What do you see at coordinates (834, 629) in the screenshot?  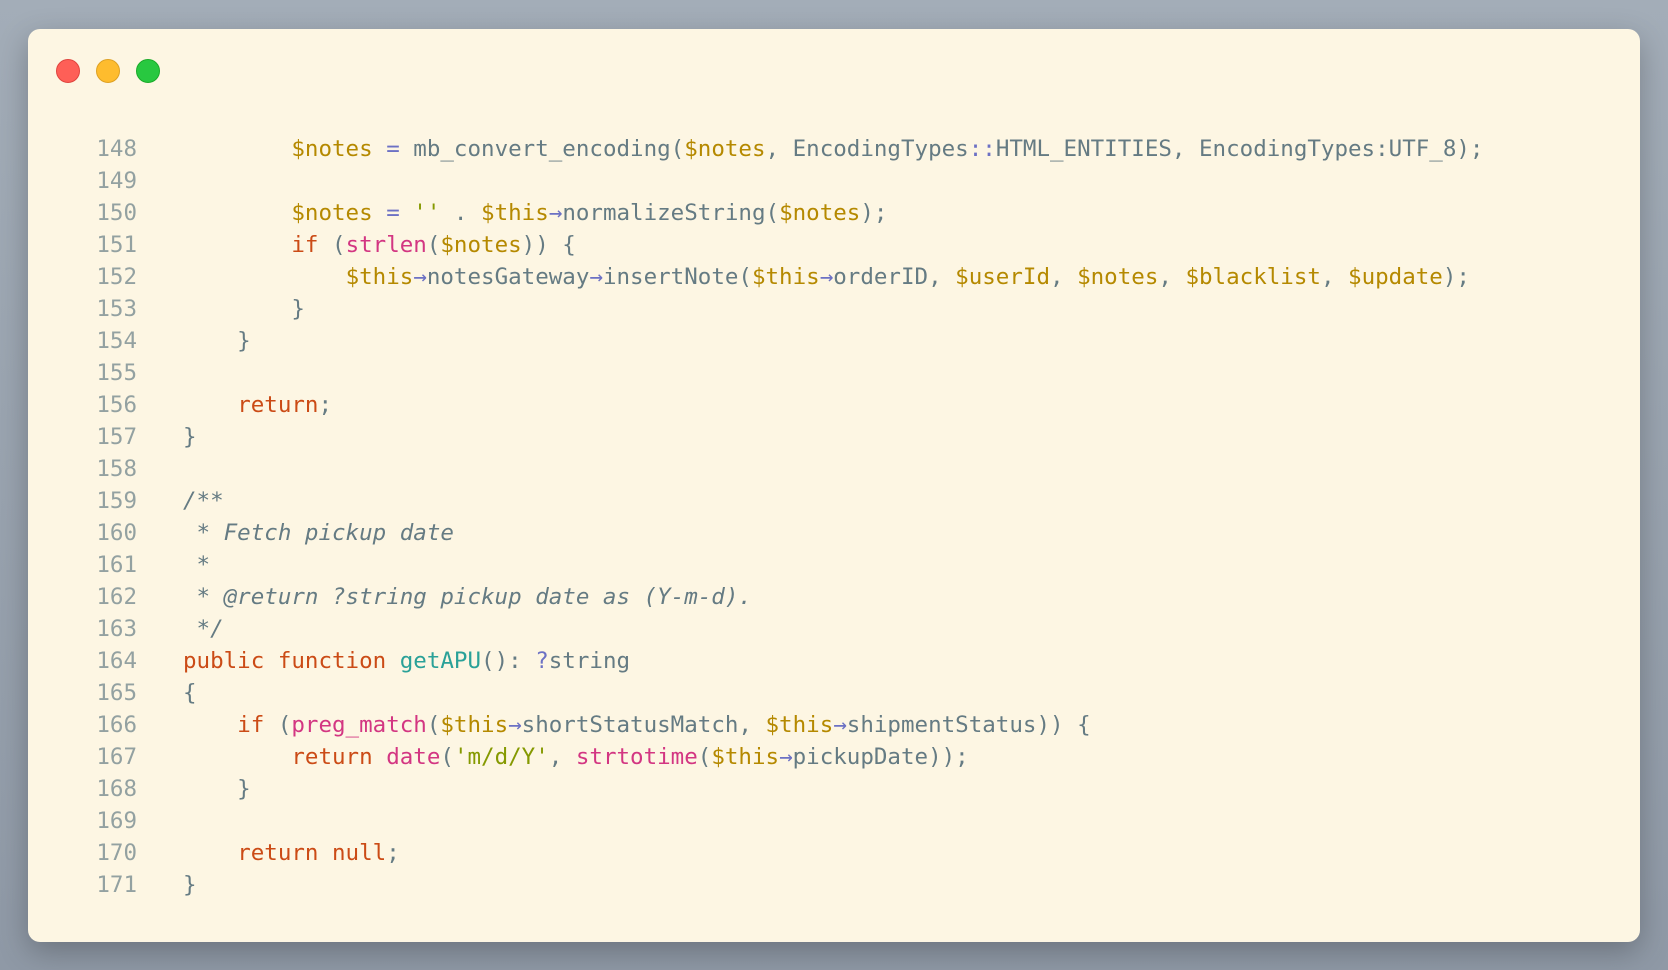 I see `code-line: 163 */` at bounding box center [834, 629].